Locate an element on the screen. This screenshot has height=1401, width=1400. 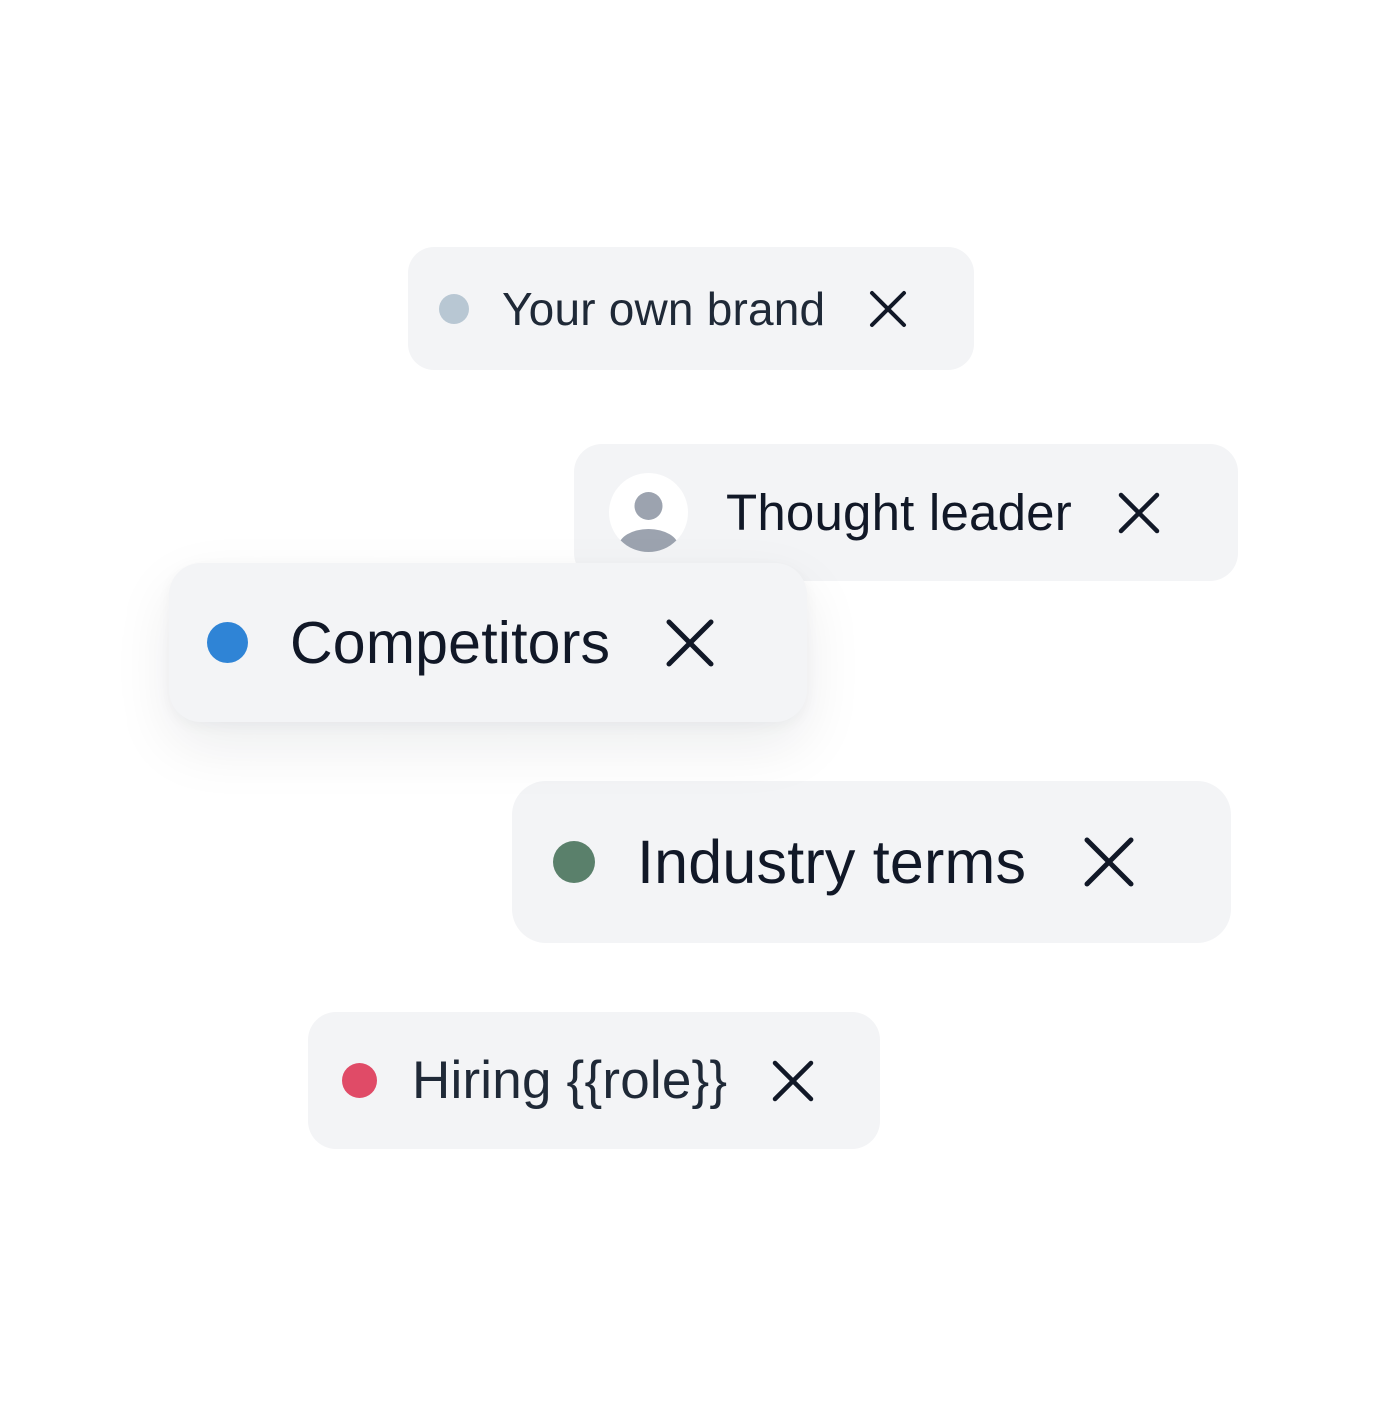
tag-chip-hiring-role: Hiring {{role}} is located at coordinates (594, 1080).